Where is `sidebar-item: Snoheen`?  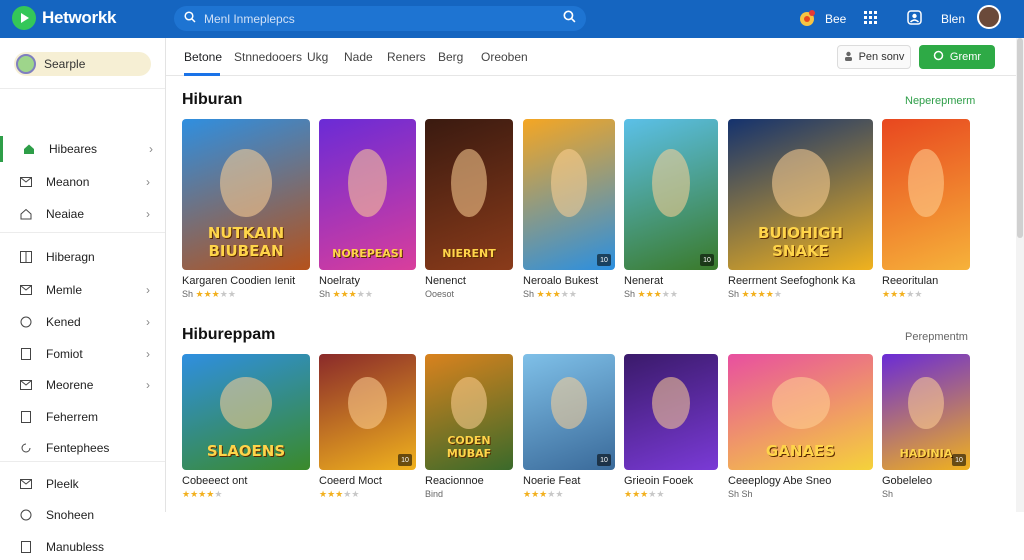
sidebar-item: Snoheen is located at coordinates (82, 515).